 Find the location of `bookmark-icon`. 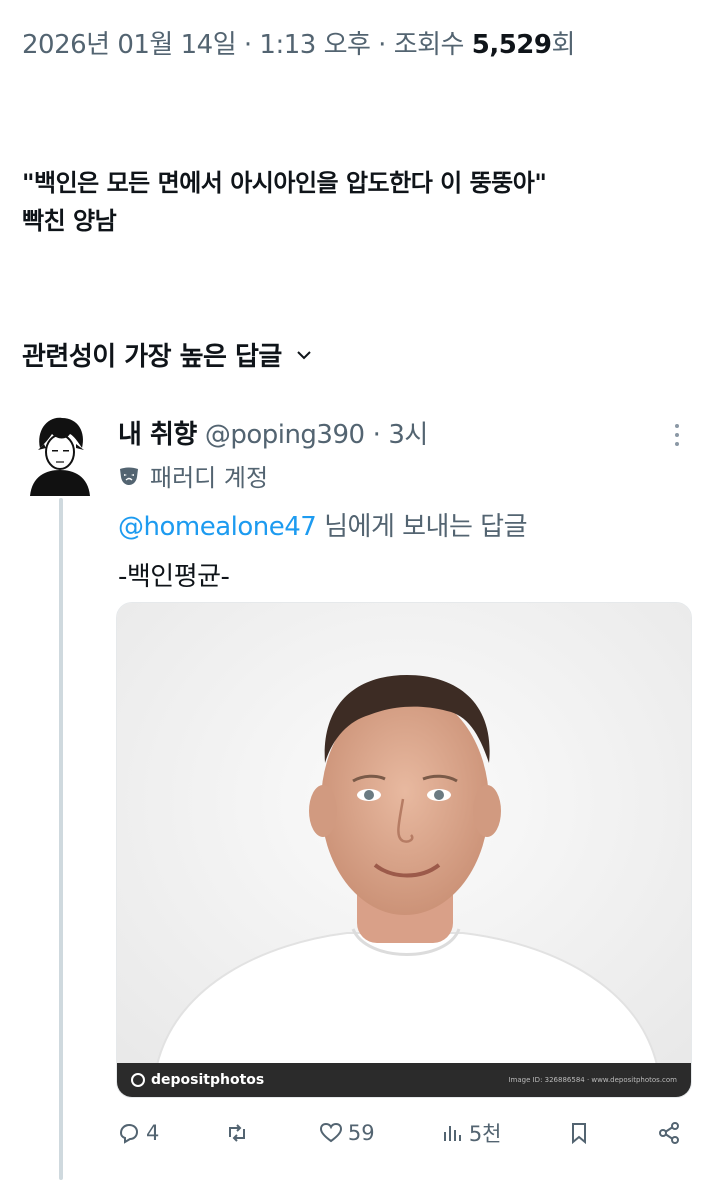

bookmark-icon is located at coordinates (578, 1134).